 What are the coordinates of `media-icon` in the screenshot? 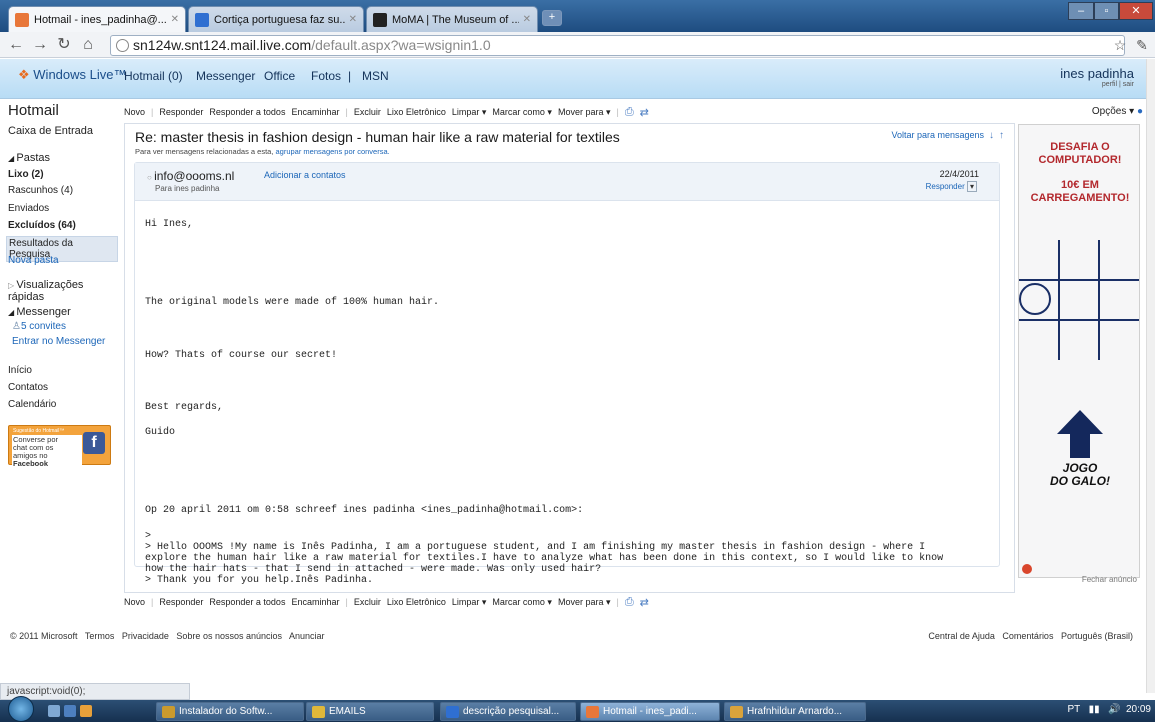 It's located at (86, 711).